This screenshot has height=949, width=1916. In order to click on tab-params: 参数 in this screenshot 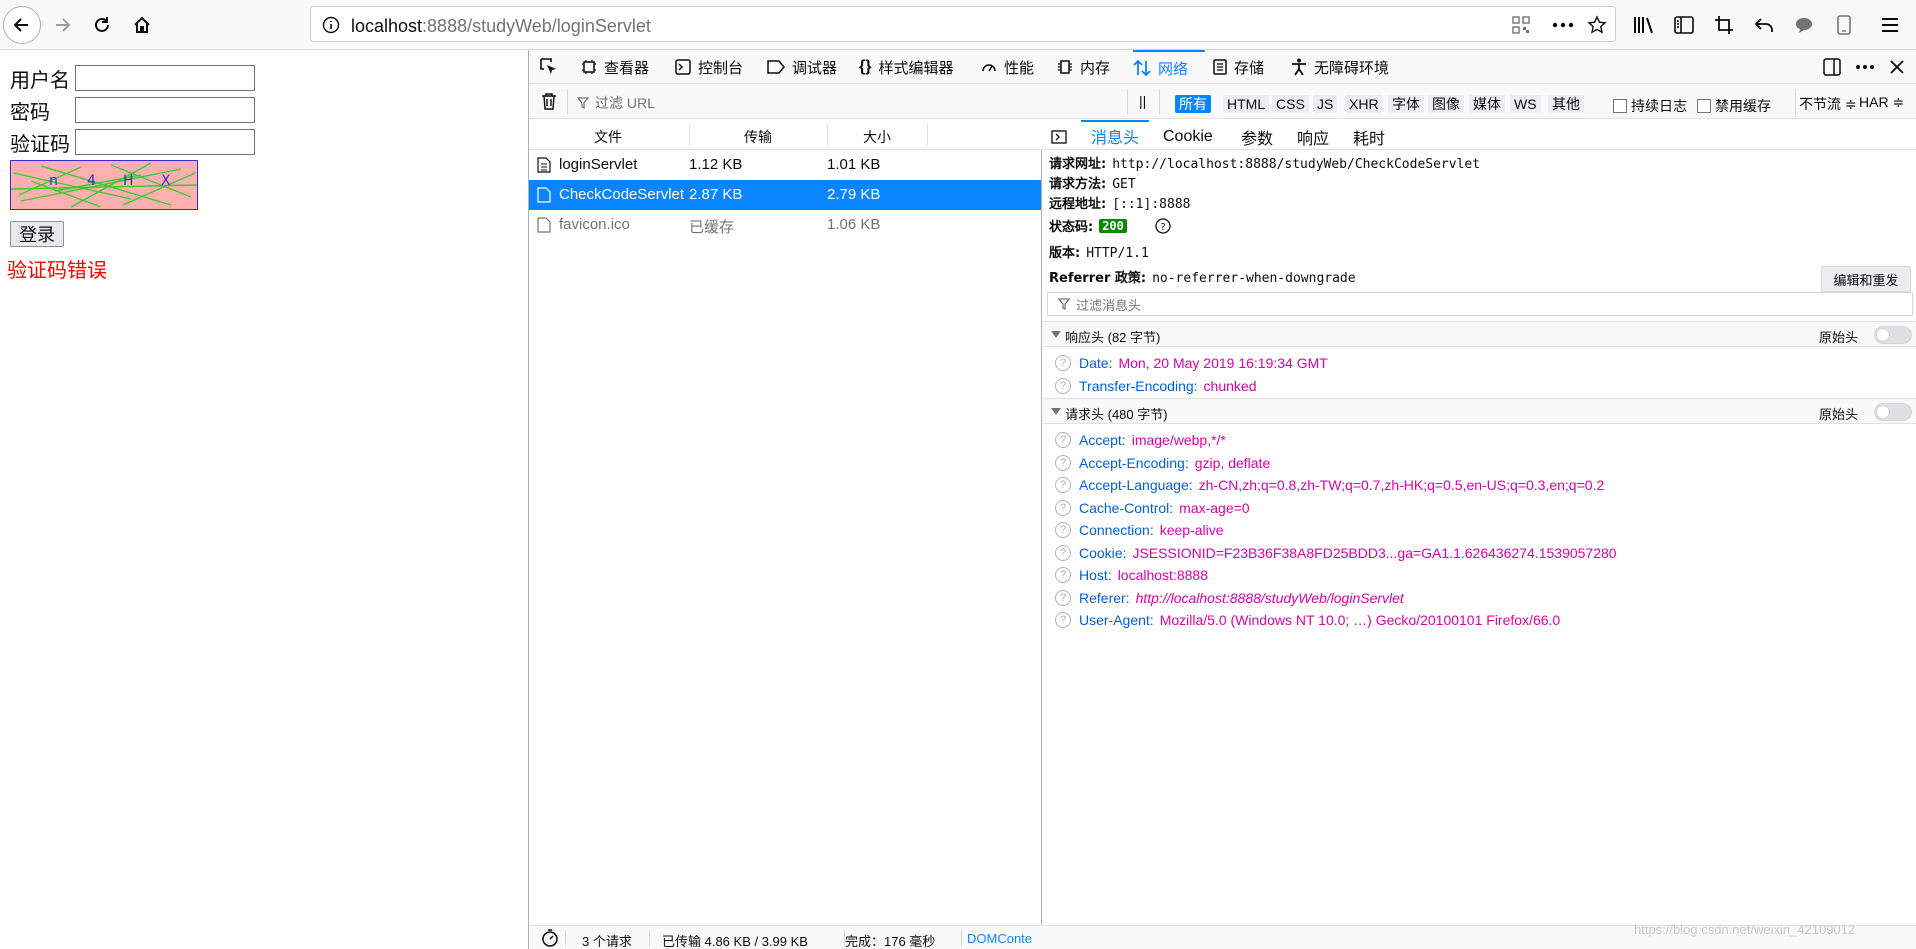, I will do `click(1257, 137)`.